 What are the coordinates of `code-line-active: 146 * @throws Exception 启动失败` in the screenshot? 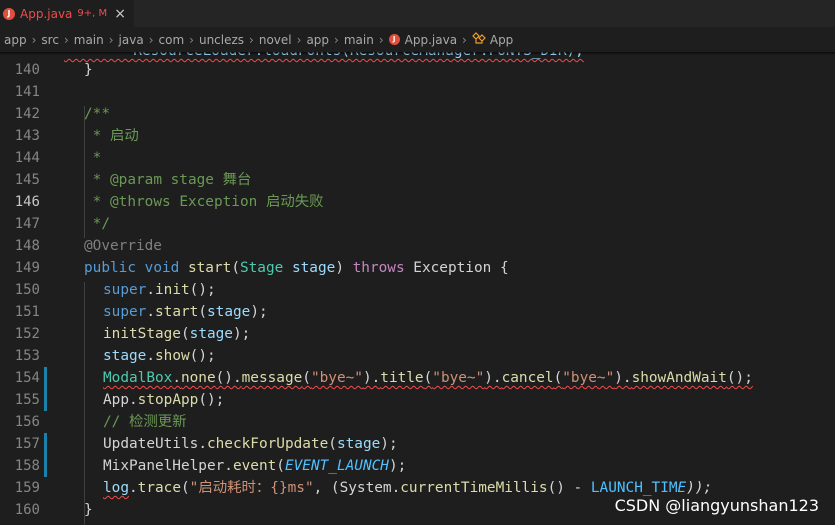 It's located at (417, 202).